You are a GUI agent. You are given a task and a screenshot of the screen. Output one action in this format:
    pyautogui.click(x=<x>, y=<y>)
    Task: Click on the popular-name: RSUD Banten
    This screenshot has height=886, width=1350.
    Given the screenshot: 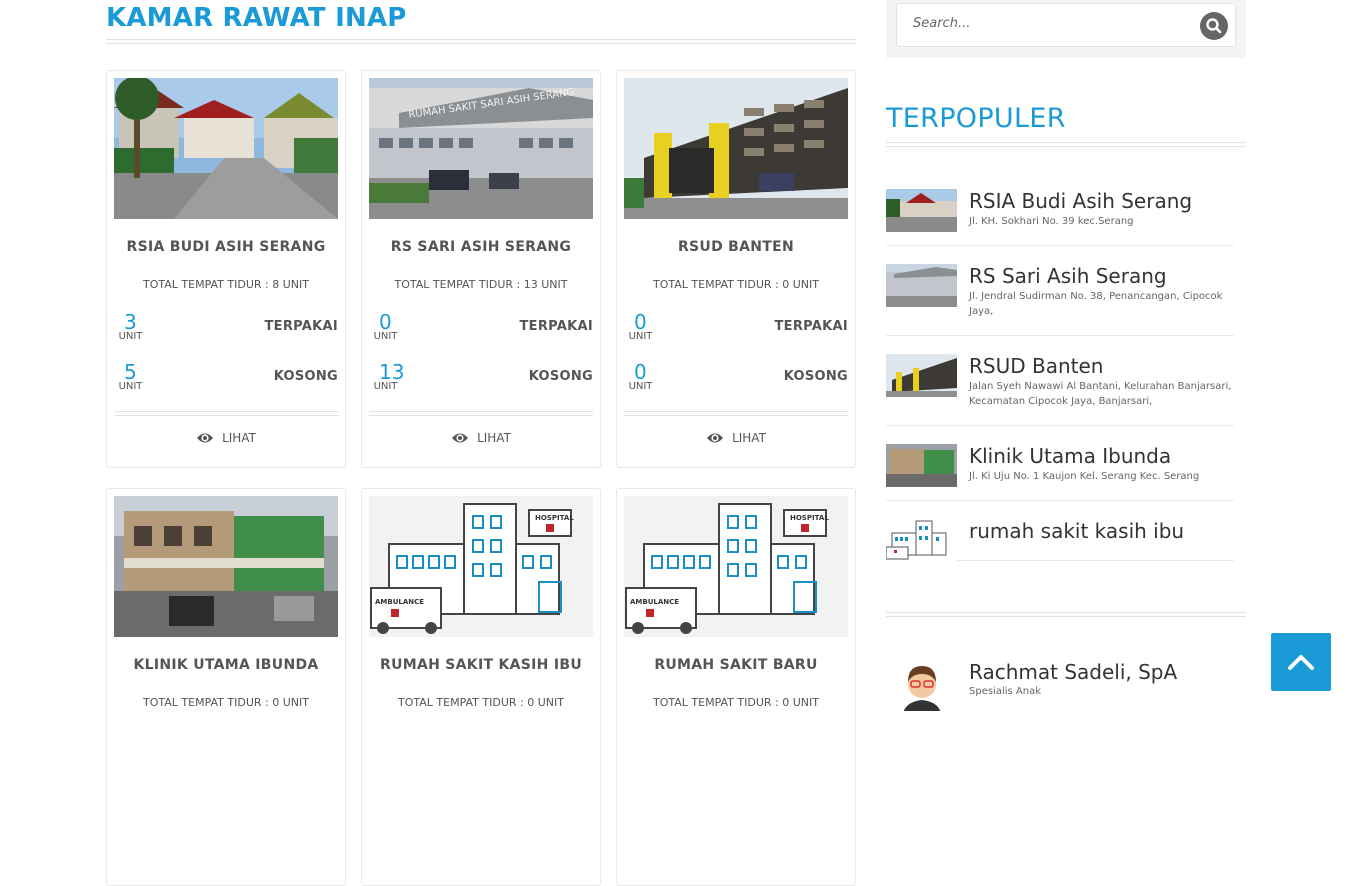 What is the action you would take?
    pyautogui.click(x=1036, y=366)
    